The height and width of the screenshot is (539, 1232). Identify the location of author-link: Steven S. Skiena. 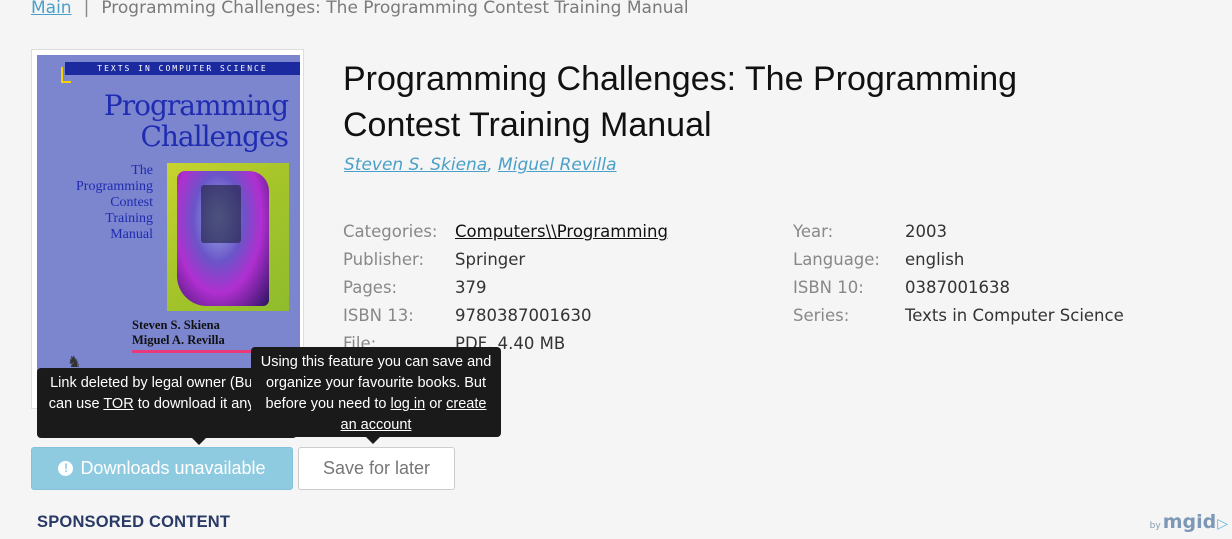
(415, 165).